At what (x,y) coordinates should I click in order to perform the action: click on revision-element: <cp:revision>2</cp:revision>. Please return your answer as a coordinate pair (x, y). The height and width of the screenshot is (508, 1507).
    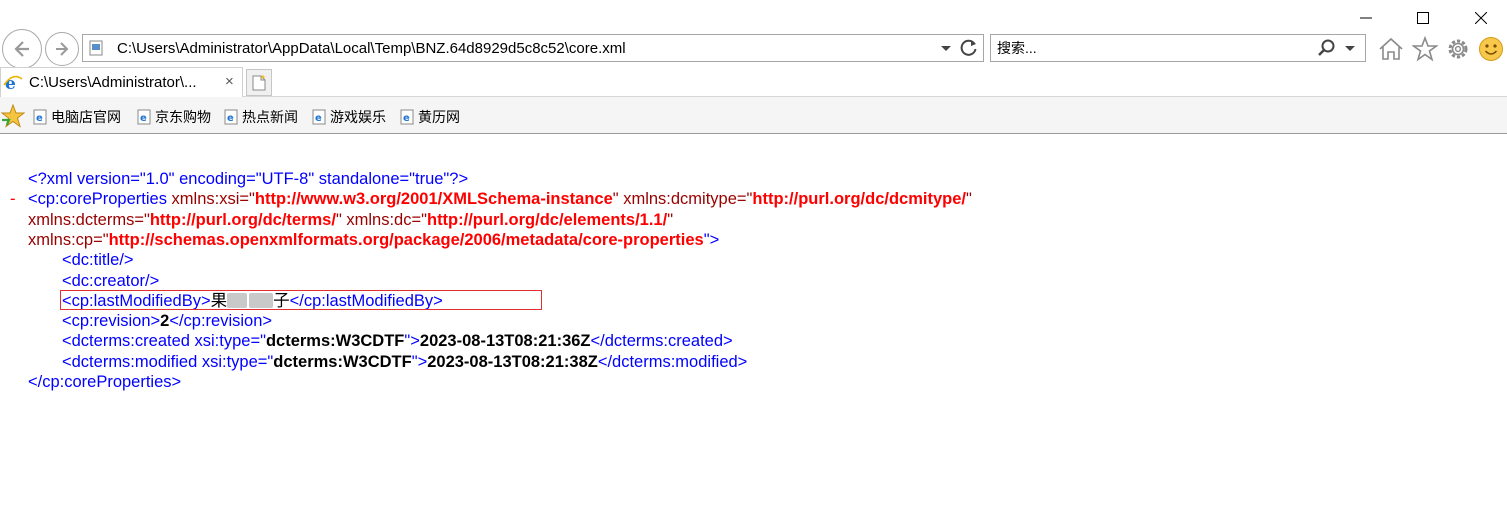
    Looking at the image, I should click on (167, 321).